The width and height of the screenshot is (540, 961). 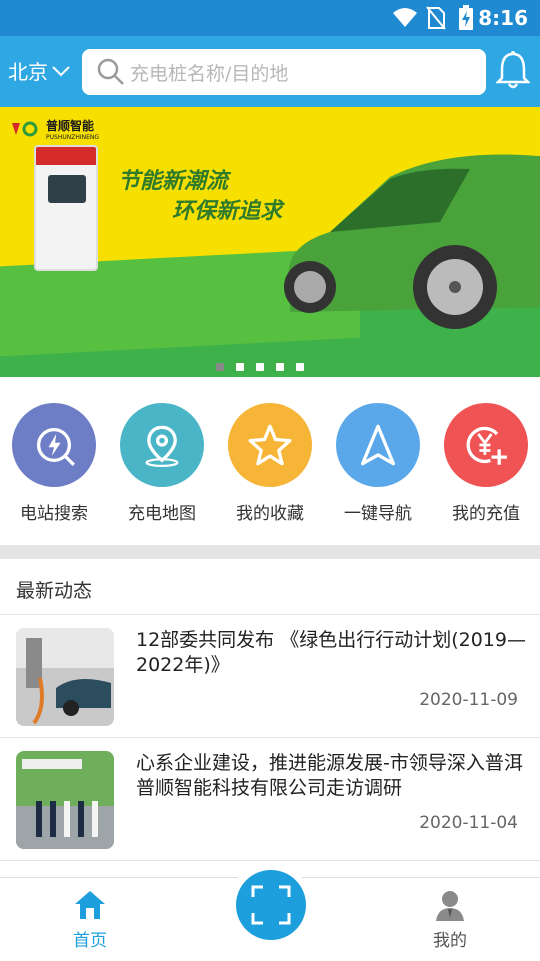 I want to click on news-title: 12部委共同发布 《绿色出行行动计划(2019—2022年)》, so click(x=331, y=652).